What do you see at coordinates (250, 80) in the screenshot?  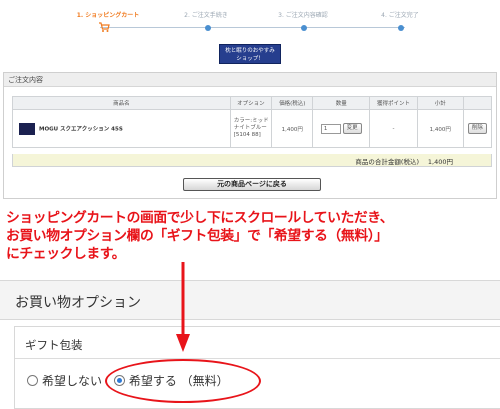 I see `order-panel-title: ご注文内容` at bounding box center [250, 80].